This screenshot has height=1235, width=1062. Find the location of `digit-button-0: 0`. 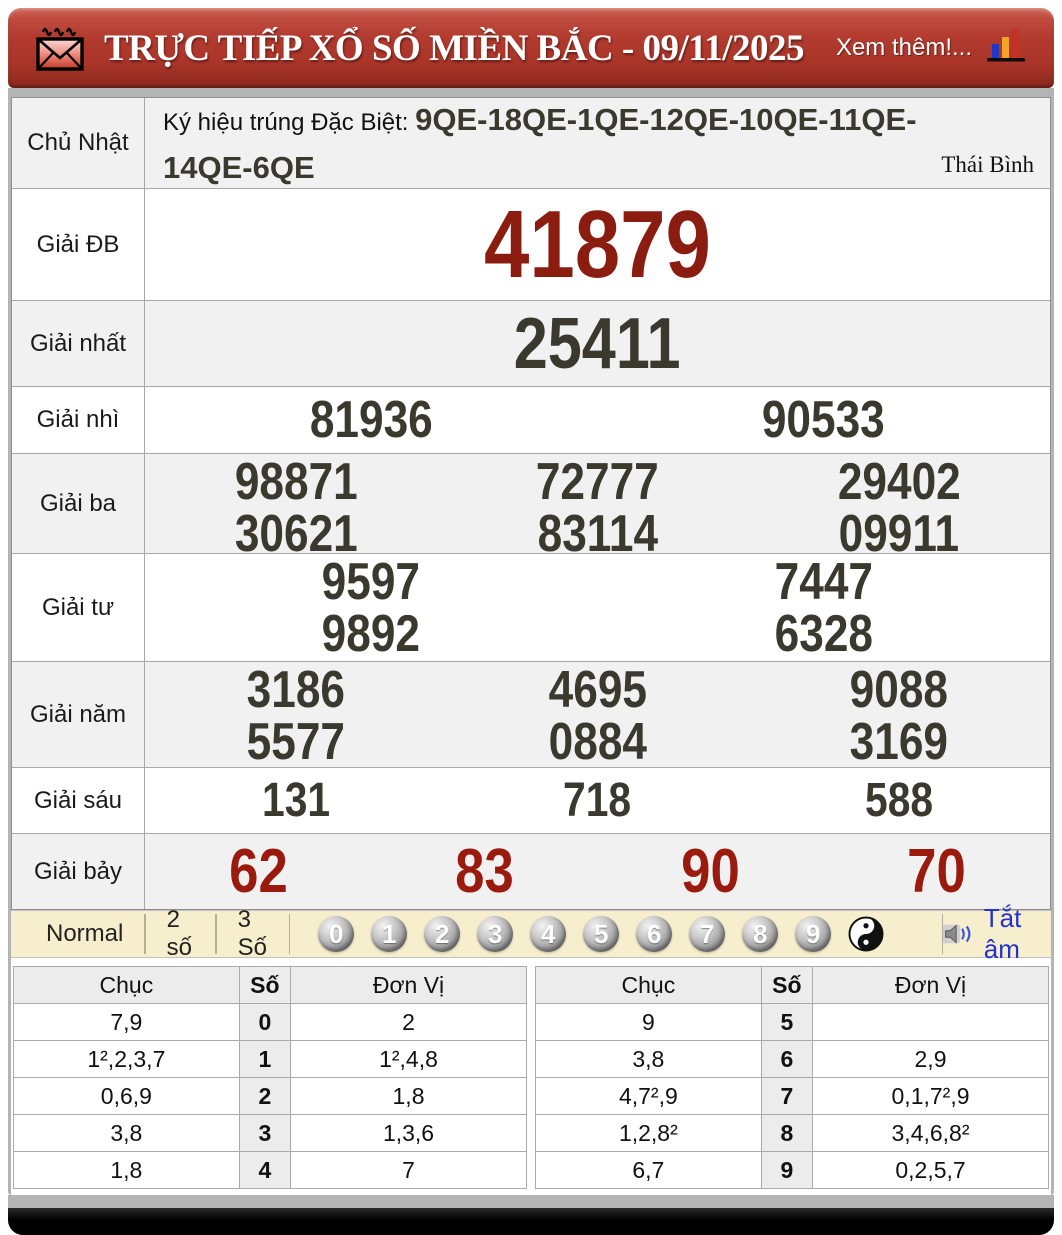

digit-button-0: 0 is located at coordinates (336, 934).